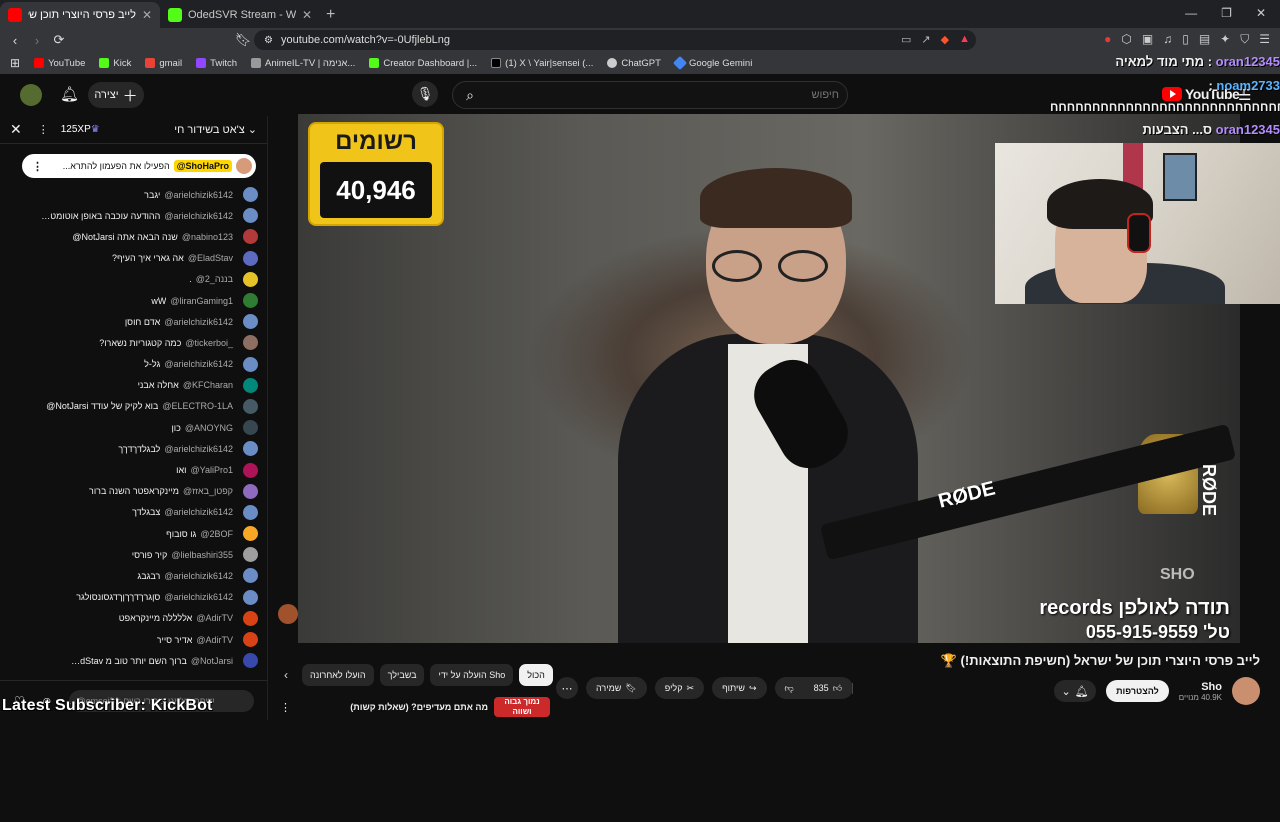  I want to click on chat-message: אה גארי איך העיף? @EladStav, so click(133, 258).